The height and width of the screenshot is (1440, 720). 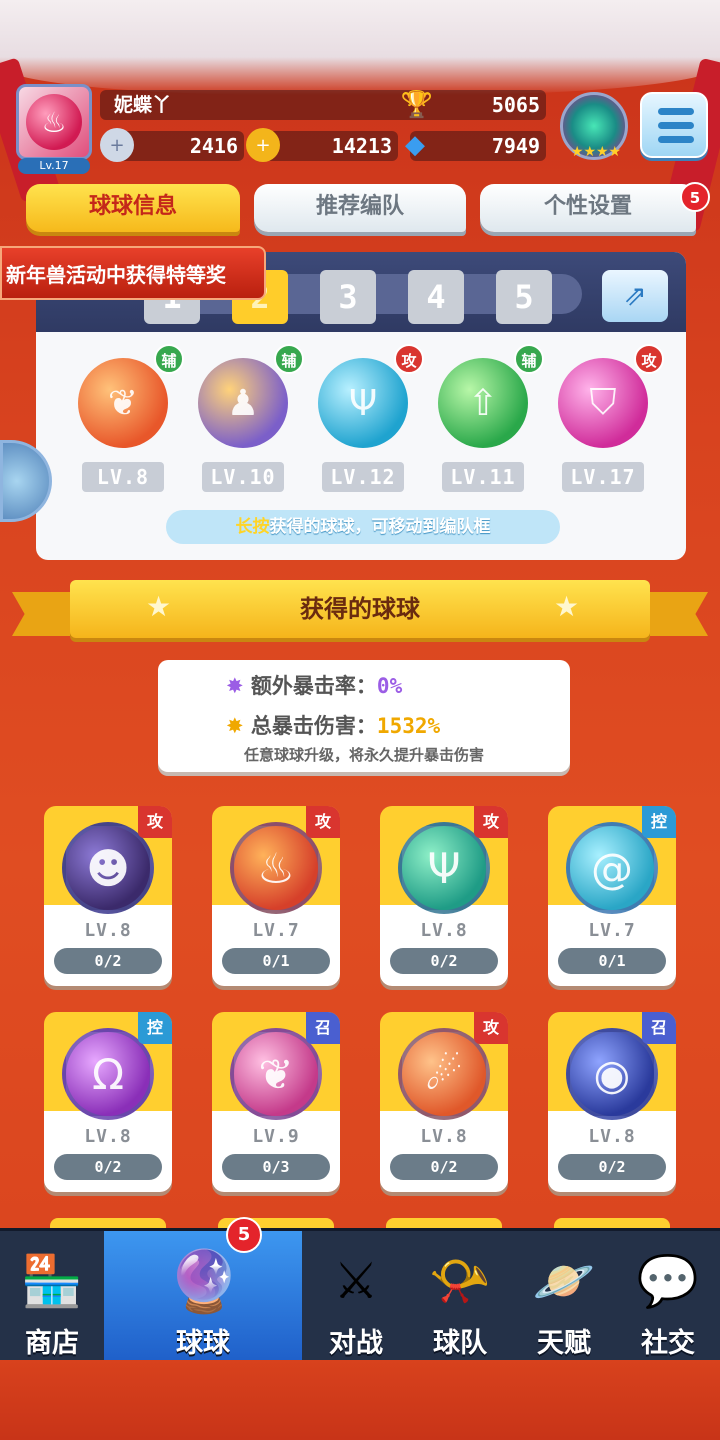 What do you see at coordinates (348, 297) in the screenshot?
I see `team-slot-3: 3` at bounding box center [348, 297].